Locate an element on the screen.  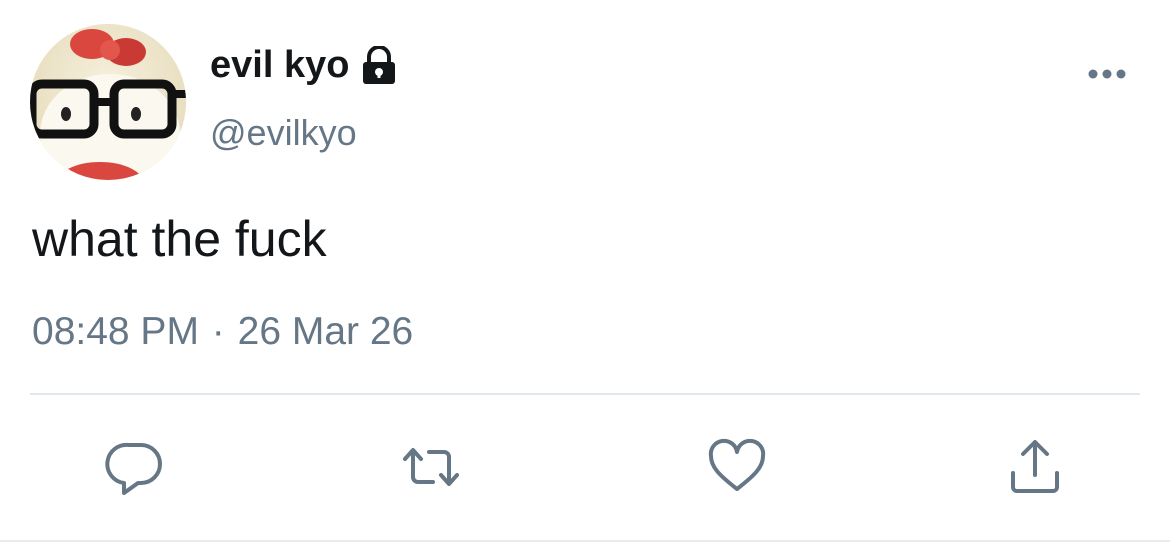
retweet-icon is located at coordinates (431, 467).